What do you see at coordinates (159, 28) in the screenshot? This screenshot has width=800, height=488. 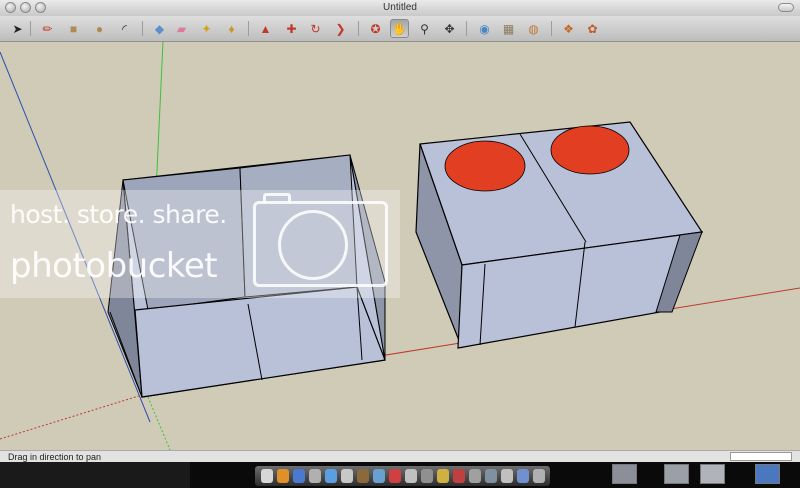 I see `make-component-icon: ◆` at bounding box center [159, 28].